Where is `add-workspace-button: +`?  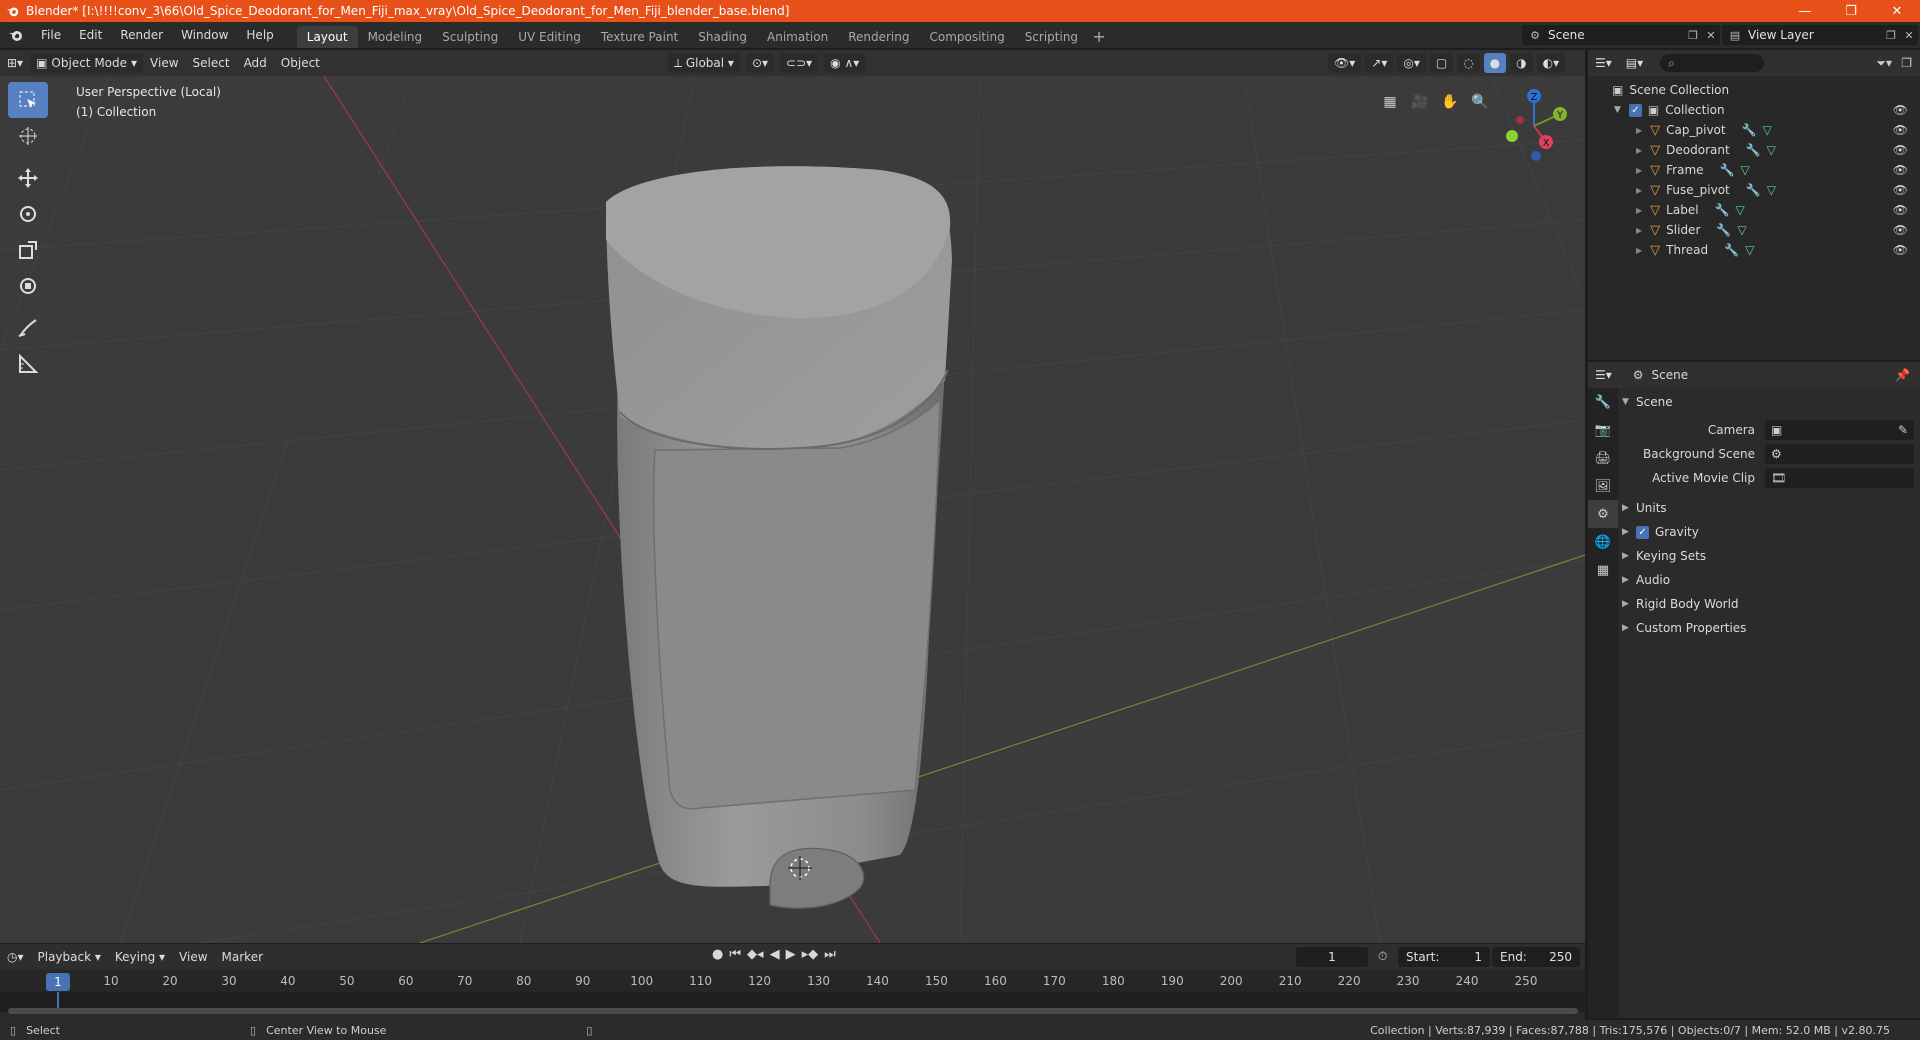
add-workspace-button: + is located at coordinates (1099, 37).